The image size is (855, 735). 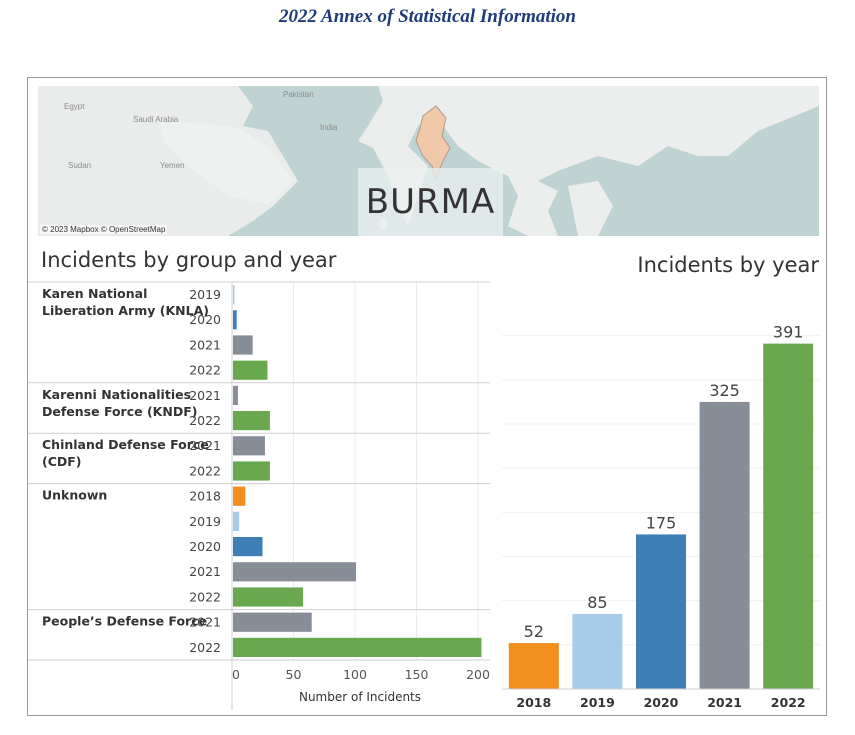 I want to click on year-label: 2018, so click(x=205, y=496).